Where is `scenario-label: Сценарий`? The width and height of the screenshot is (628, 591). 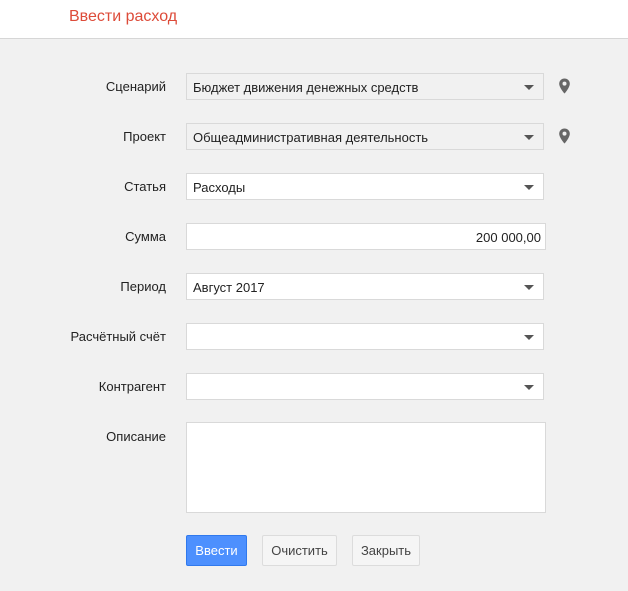 scenario-label: Сценарий is located at coordinates (135, 86).